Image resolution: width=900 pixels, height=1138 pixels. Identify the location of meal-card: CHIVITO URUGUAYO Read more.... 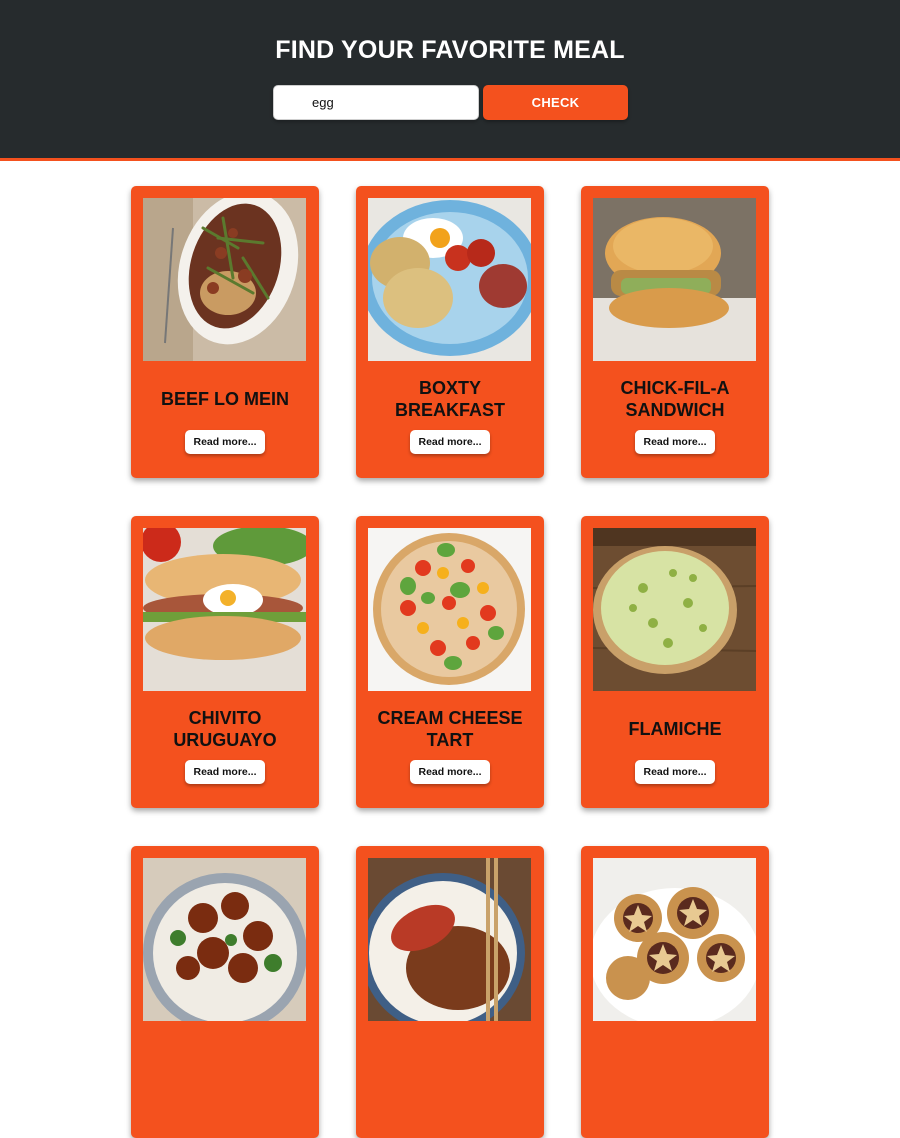
(225, 662).